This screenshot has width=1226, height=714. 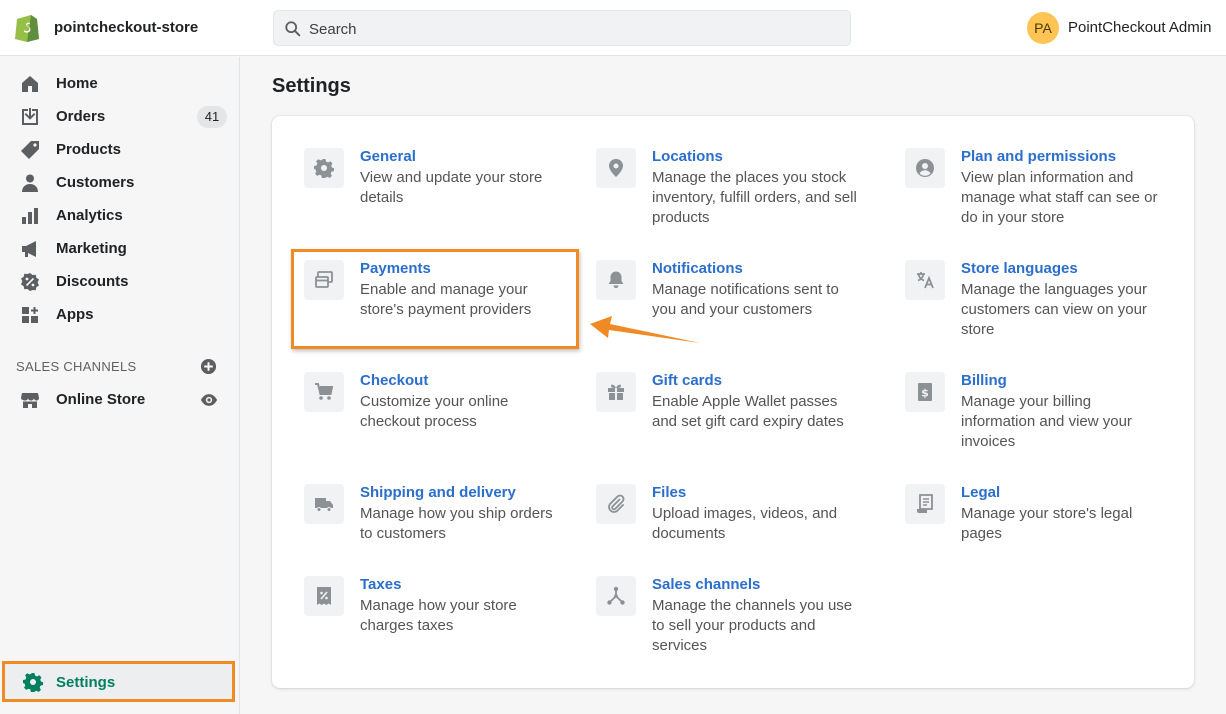 What do you see at coordinates (1043, 28) in the screenshot?
I see `avatar: PA` at bounding box center [1043, 28].